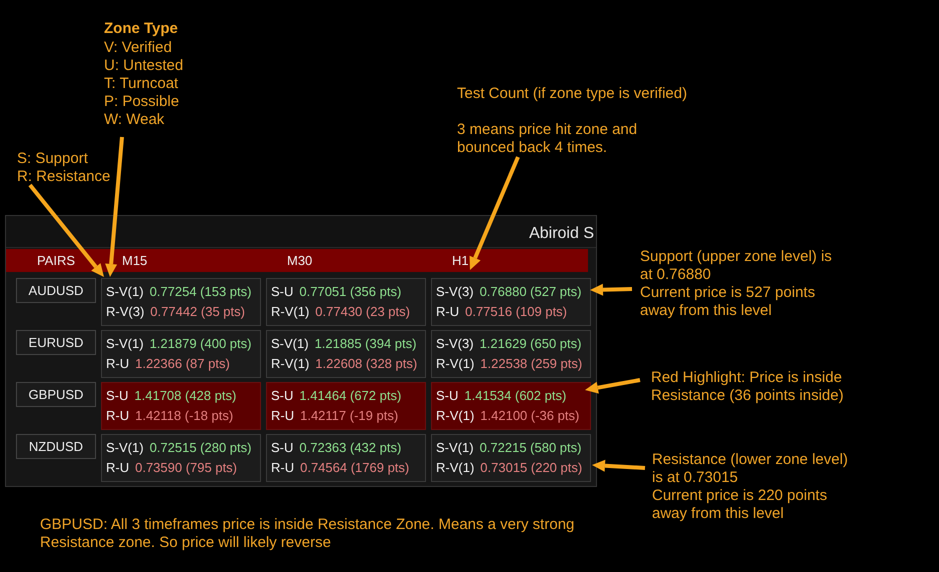  I want to click on panel-title: Abiroid S, so click(561, 234).